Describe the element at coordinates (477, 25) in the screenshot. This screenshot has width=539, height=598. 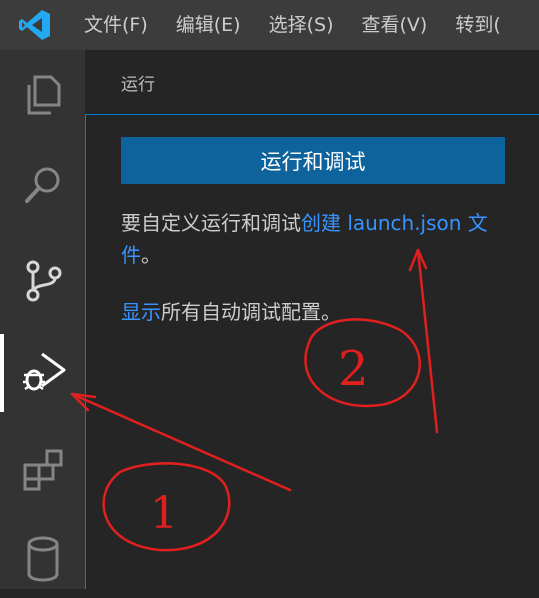
I see `menu-go: 转到(` at that location.